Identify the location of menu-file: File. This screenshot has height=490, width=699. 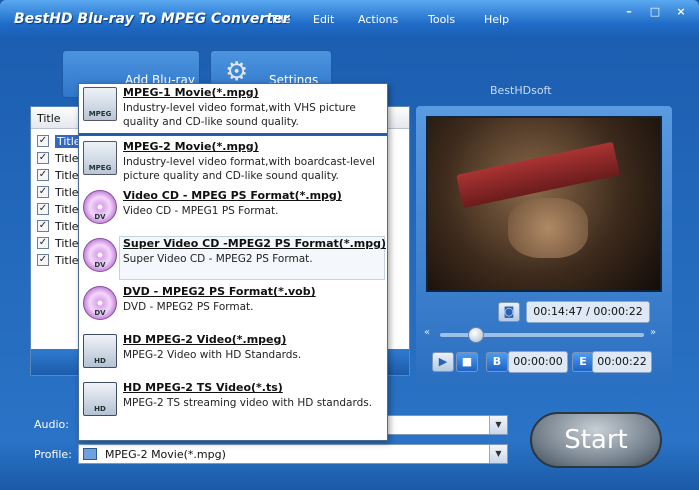
(281, 19).